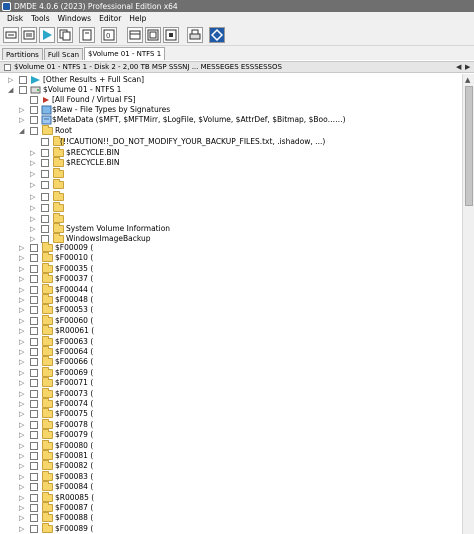 The width and height of the screenshot is (474, 534). Describe the element at coordinates (231, 517) in the screenshot. I see `tree-row-found-folder: ▷ $F00088 (` at that location.